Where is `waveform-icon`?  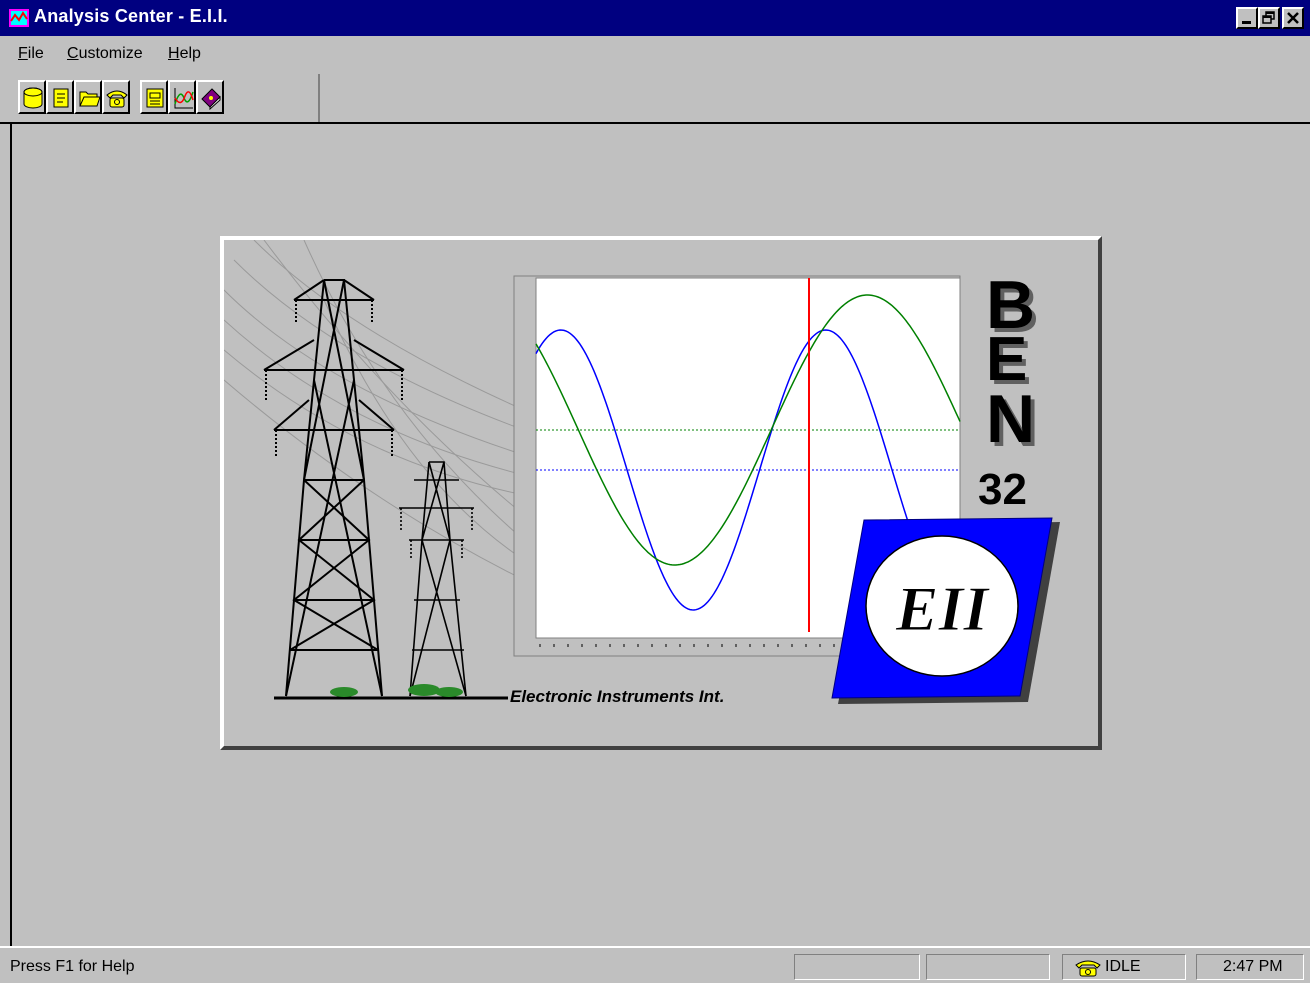
waveform-icon is located at coordinates (184, 98).